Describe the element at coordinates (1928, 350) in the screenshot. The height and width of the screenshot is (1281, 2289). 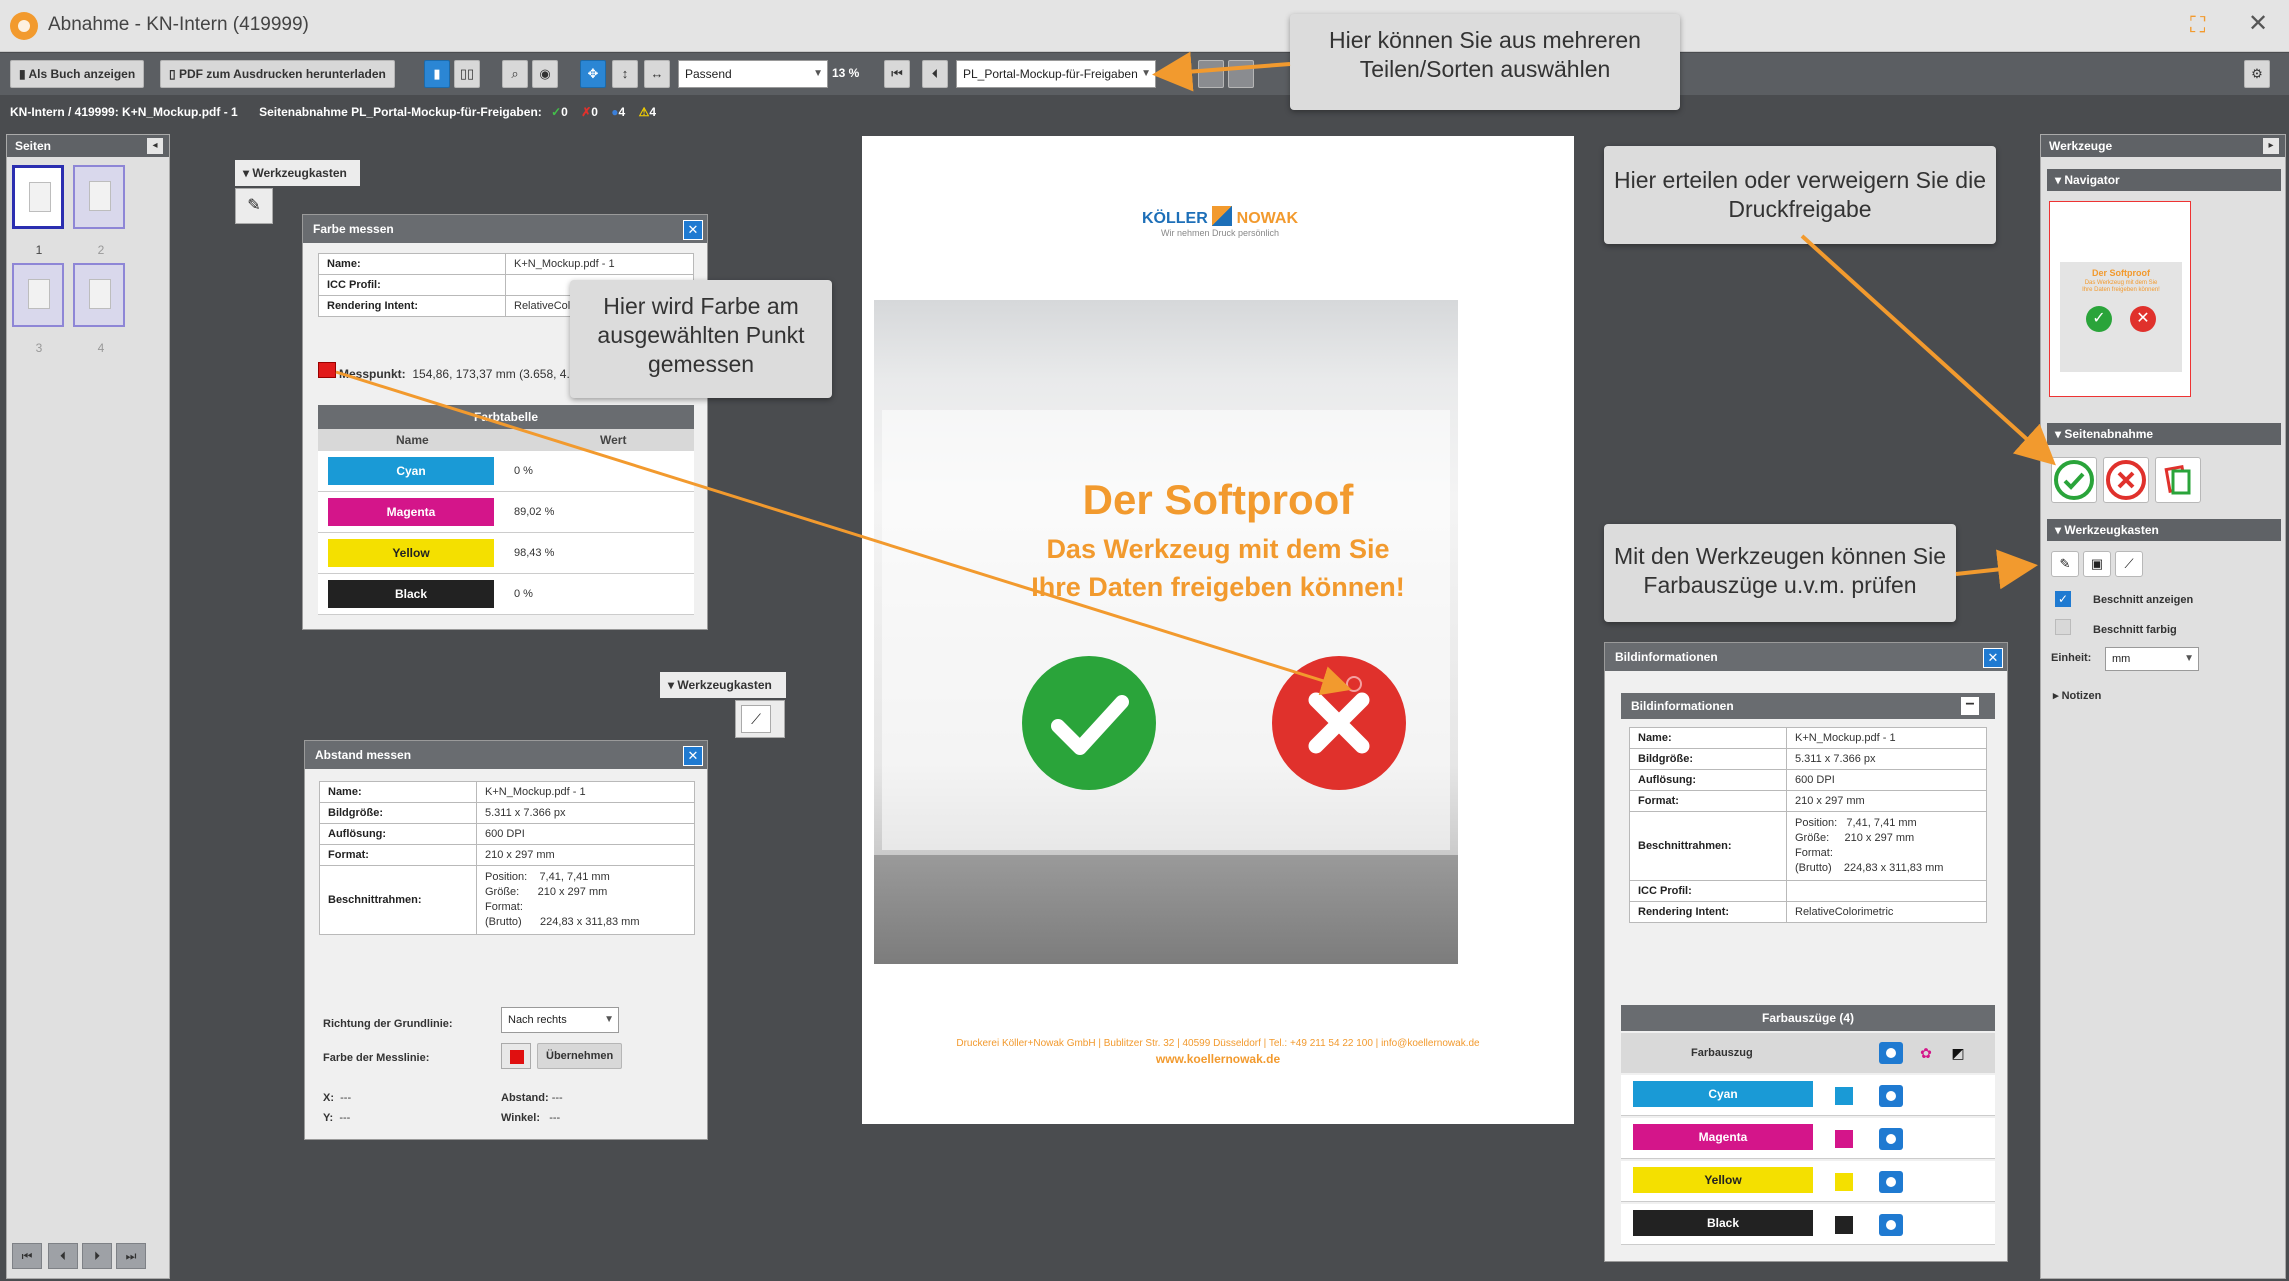
I see `arrow-approval` at that location.